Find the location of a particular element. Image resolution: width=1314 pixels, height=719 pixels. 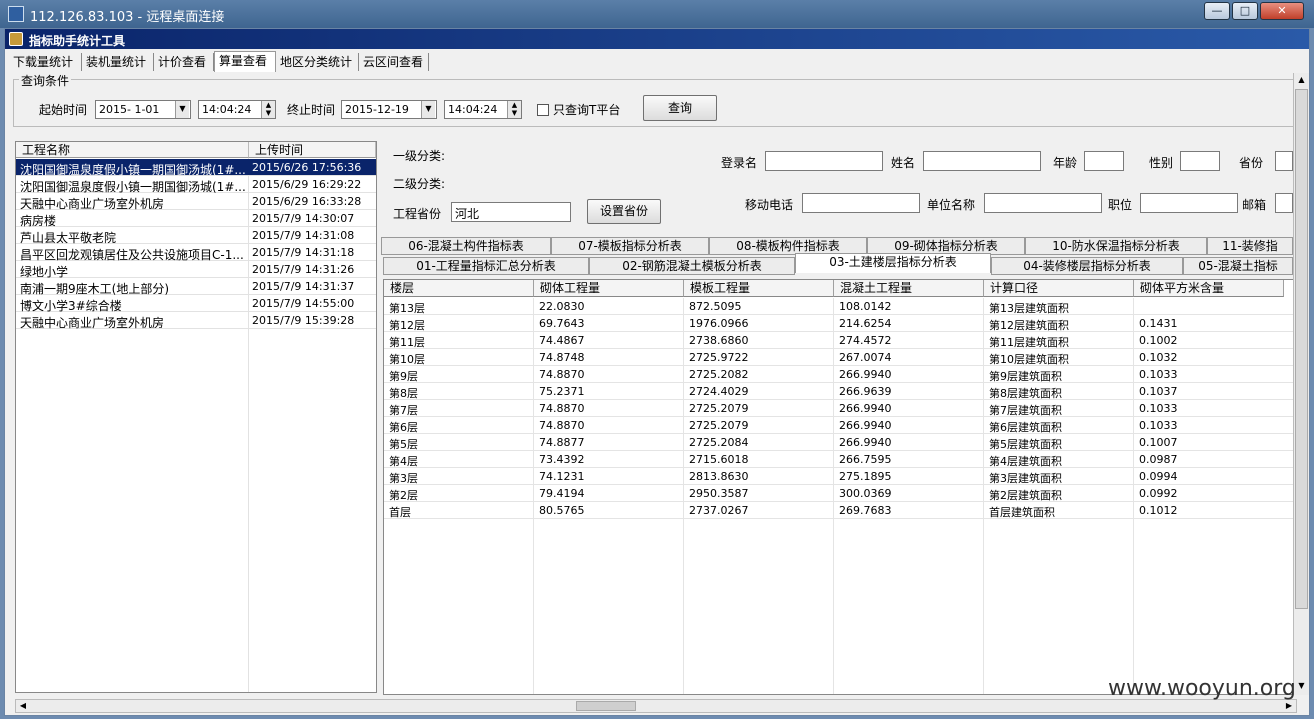

table-cell: 第10层 is located at coordinates (407, 359).